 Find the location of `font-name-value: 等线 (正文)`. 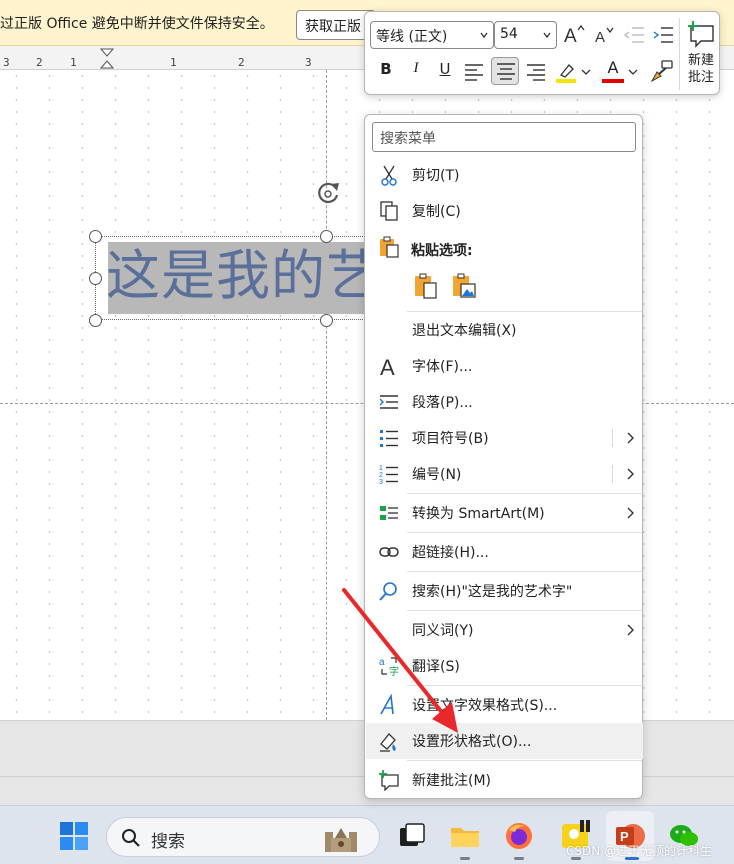

font-name-value: 等线 (正文) is located at coordinates (412, 37).